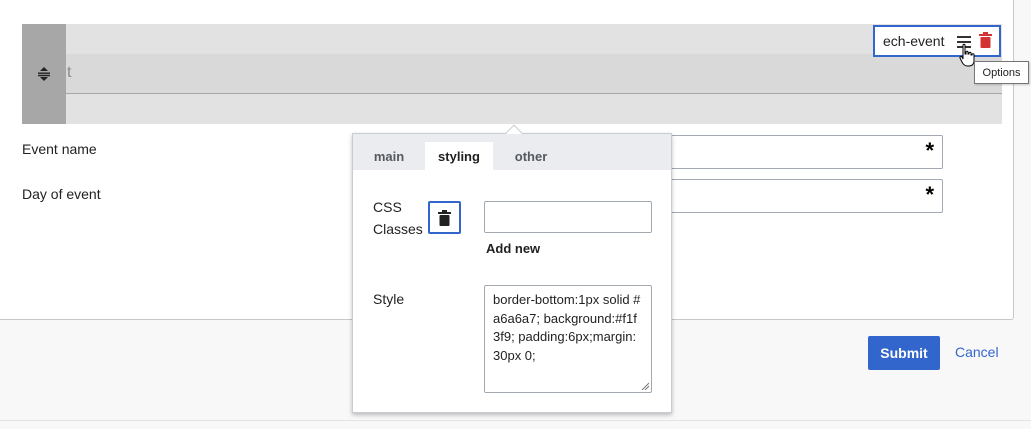 Image resolution: width=1031 pixels, height=429 pixels. What do you see at coordinates (459, 156) in the screenshot?
I see `tab-styling: styling` at bounding box center [459, 156].